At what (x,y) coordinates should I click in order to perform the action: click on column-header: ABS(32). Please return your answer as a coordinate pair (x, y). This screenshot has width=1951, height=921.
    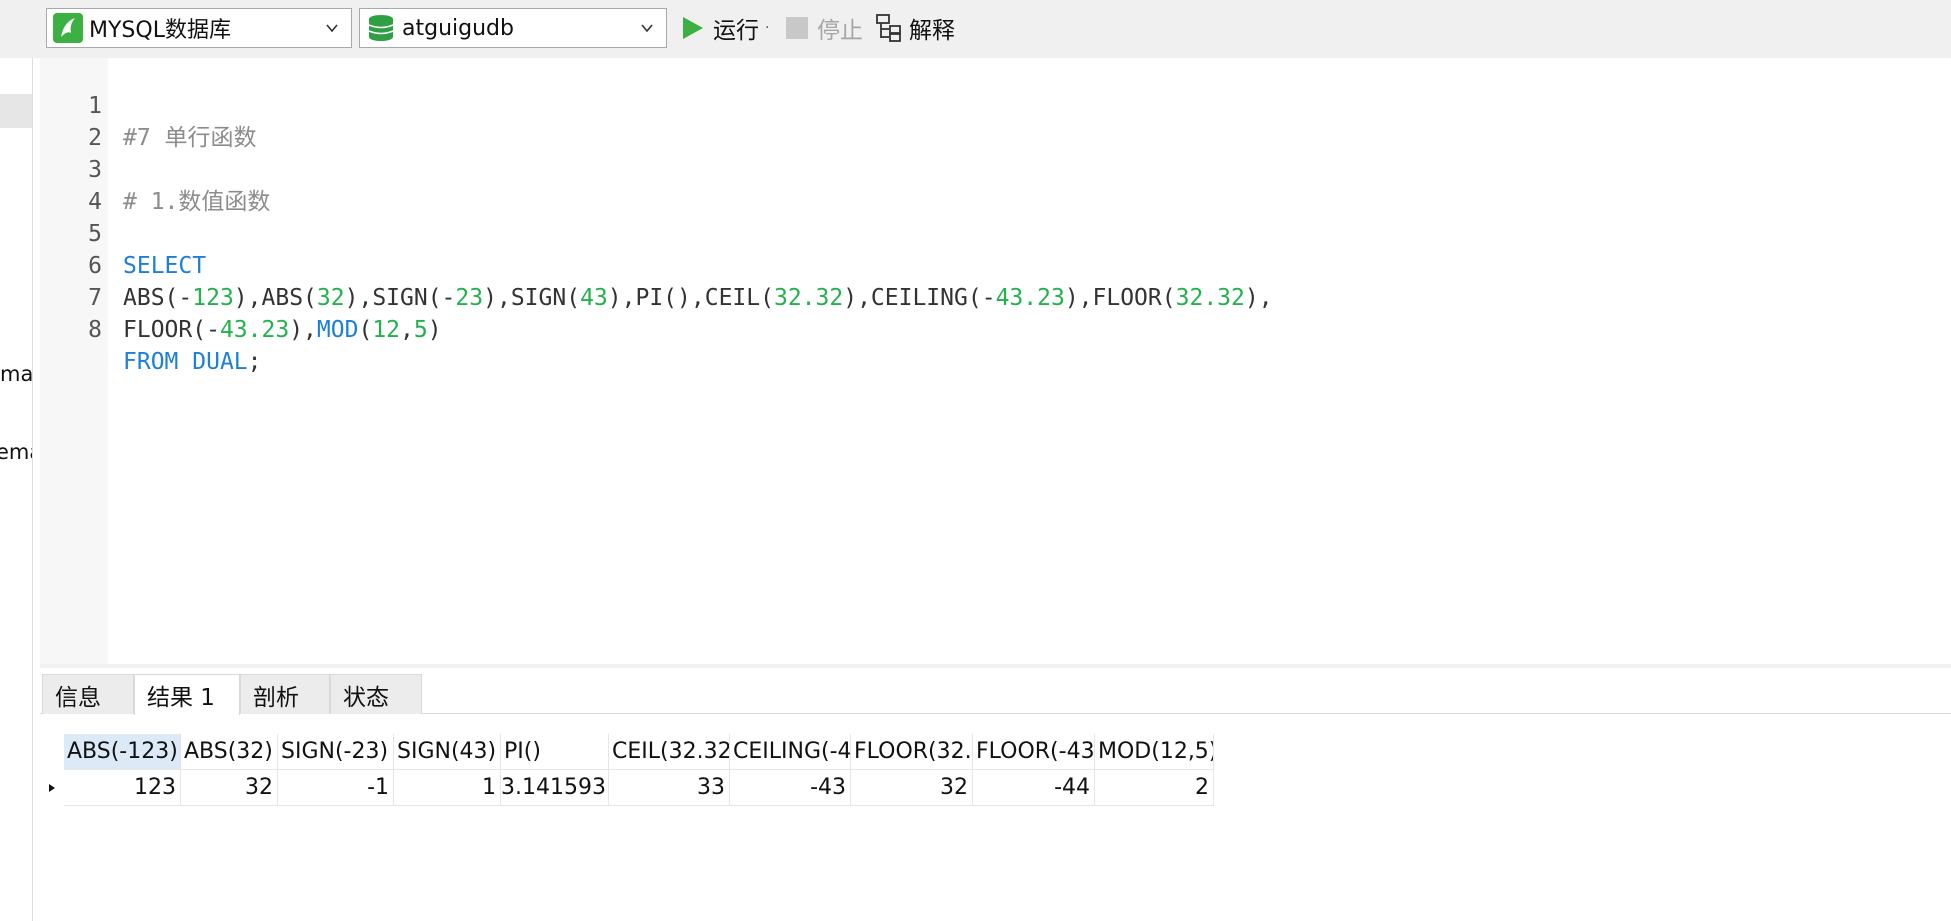
    Looking at the image, I should click on (229, 752).